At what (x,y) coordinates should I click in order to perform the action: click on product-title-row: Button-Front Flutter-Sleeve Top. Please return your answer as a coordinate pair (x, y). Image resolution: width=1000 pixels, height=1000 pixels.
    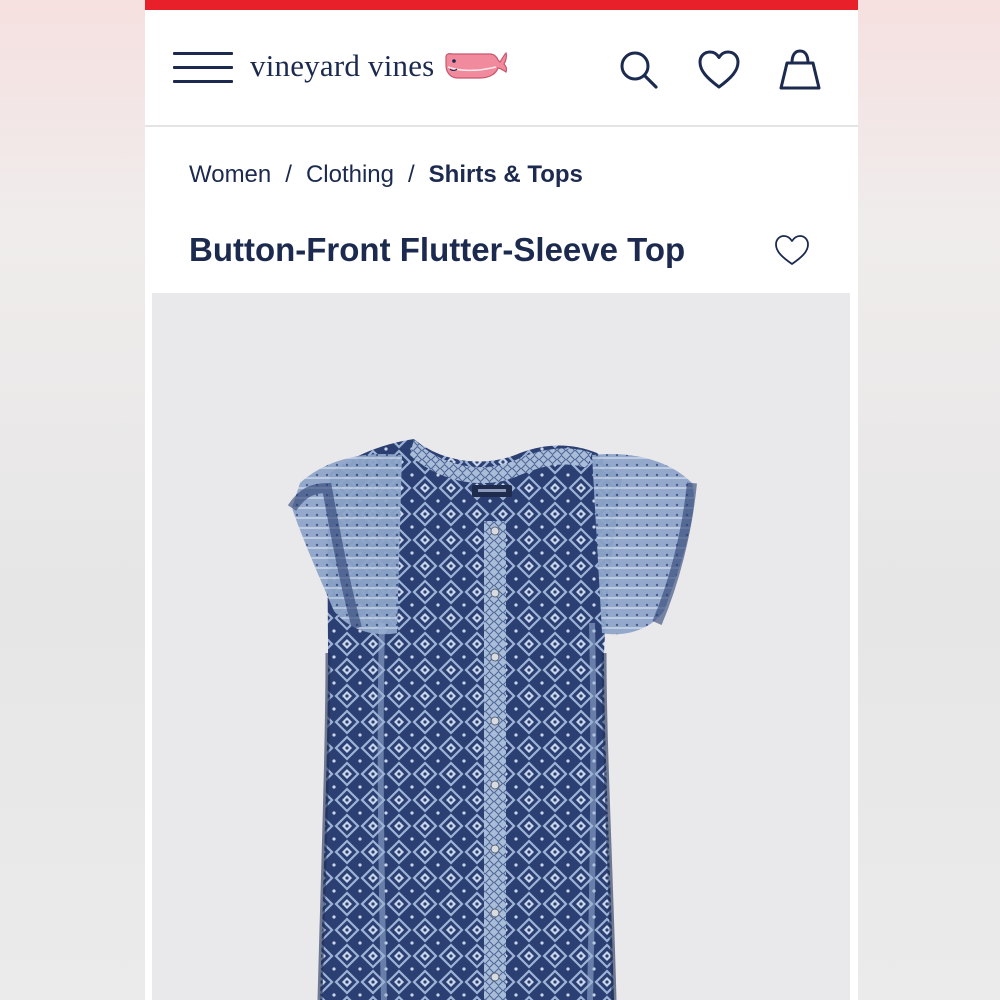
    Looking at the image, I should click on (509, 250).